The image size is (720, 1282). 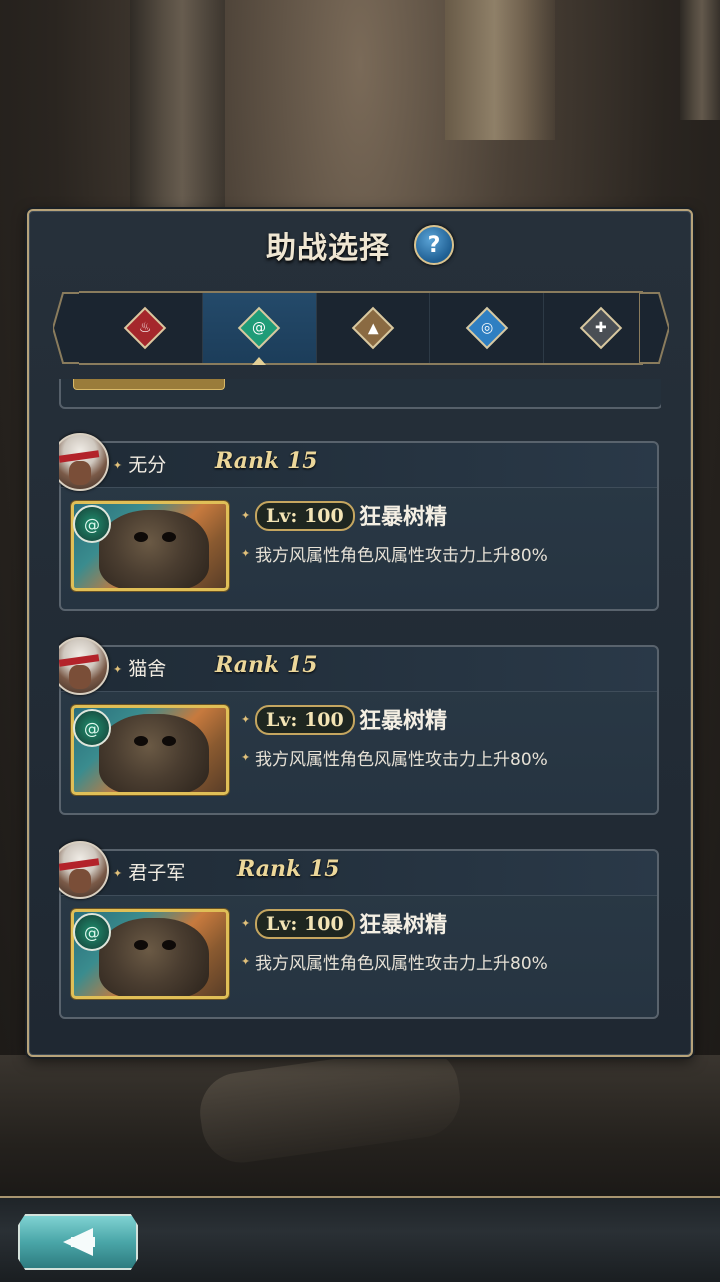 I want to click on tab-fire: ♨, so click(x=146, y=328).